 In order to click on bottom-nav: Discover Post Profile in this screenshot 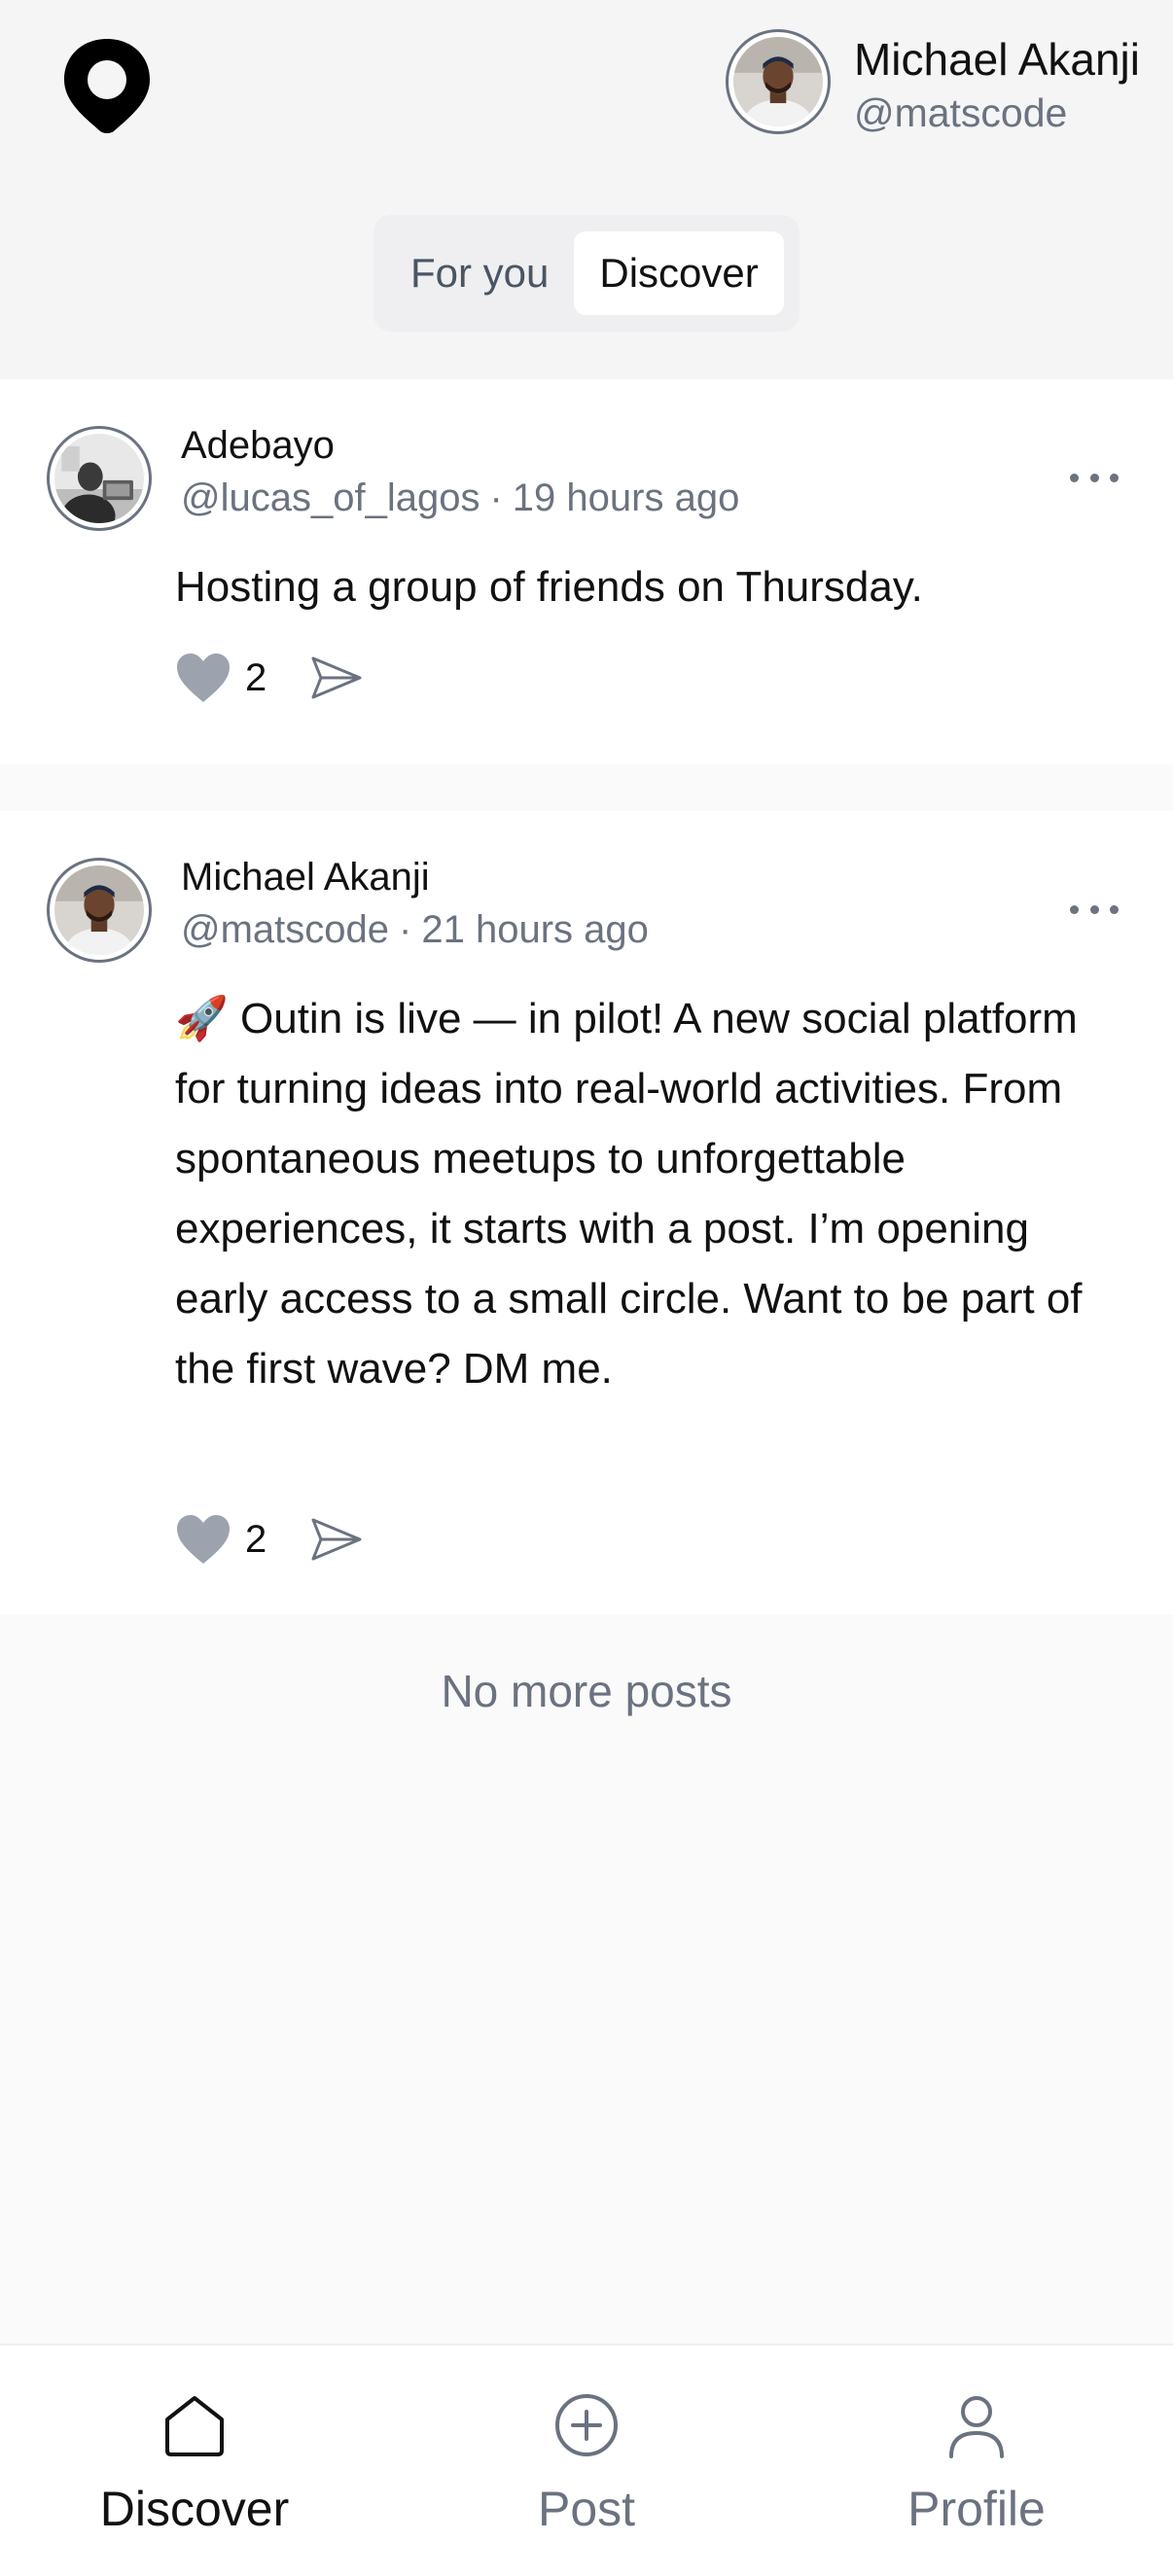, I will do `click(586, 2460)`.